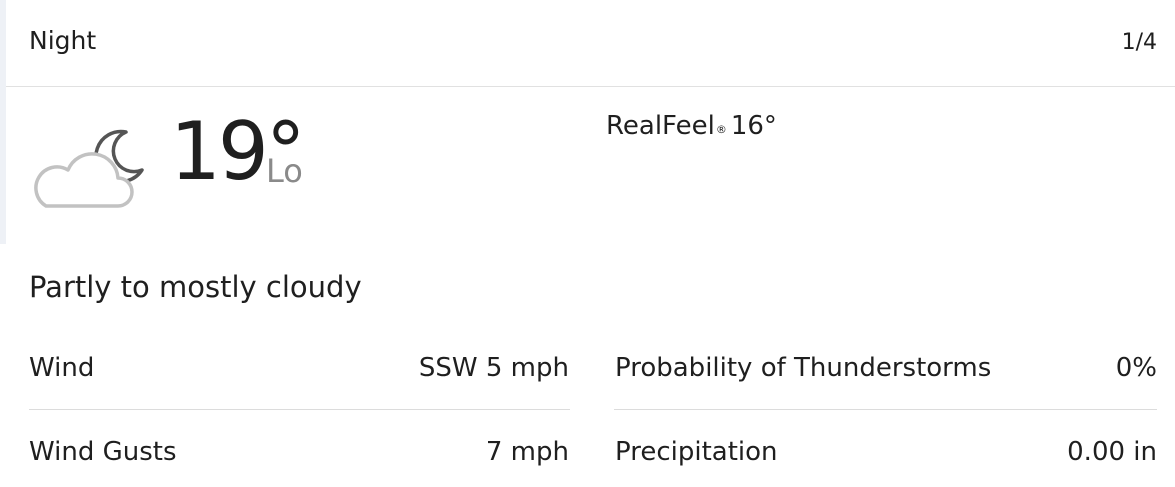 The image size is (1175, 487). What do you see at coordinates (527, 452) in the screenshot?
I see `detail-value: 7 mph` at bounding box center [527, 452].